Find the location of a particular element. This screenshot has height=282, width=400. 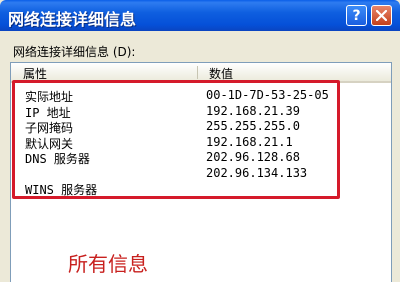

close-icon is located at coordinates (381, 15).